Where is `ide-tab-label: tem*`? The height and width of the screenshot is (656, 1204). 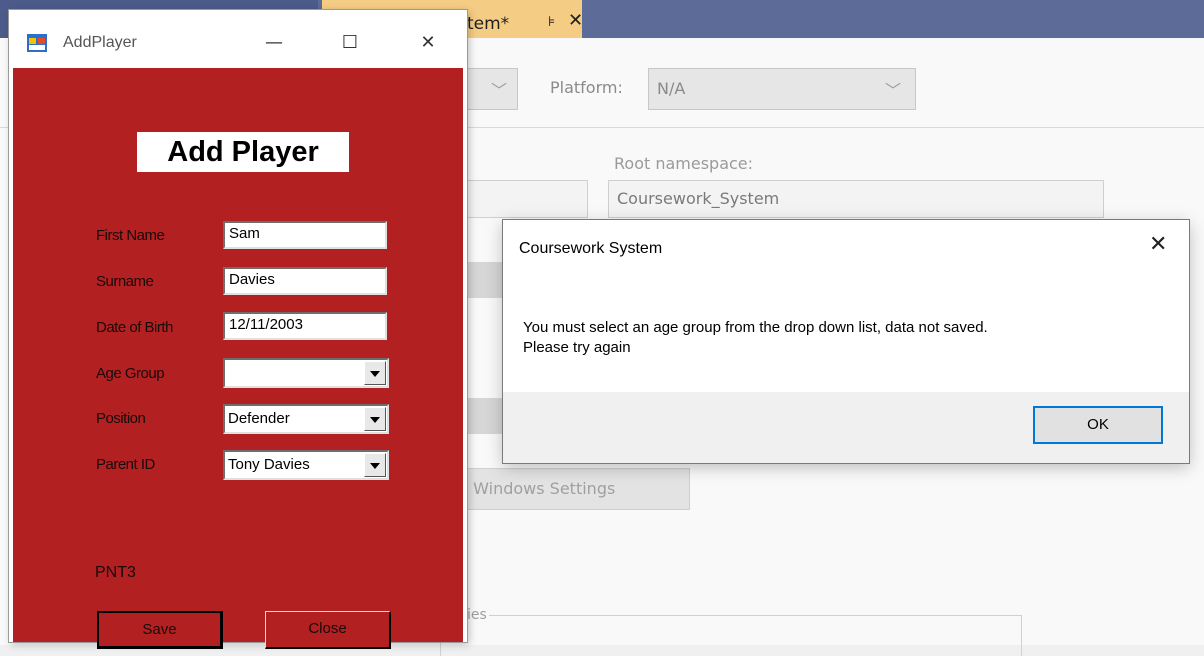
ide-tab-label: tem* is located at coordinates (488, 24).